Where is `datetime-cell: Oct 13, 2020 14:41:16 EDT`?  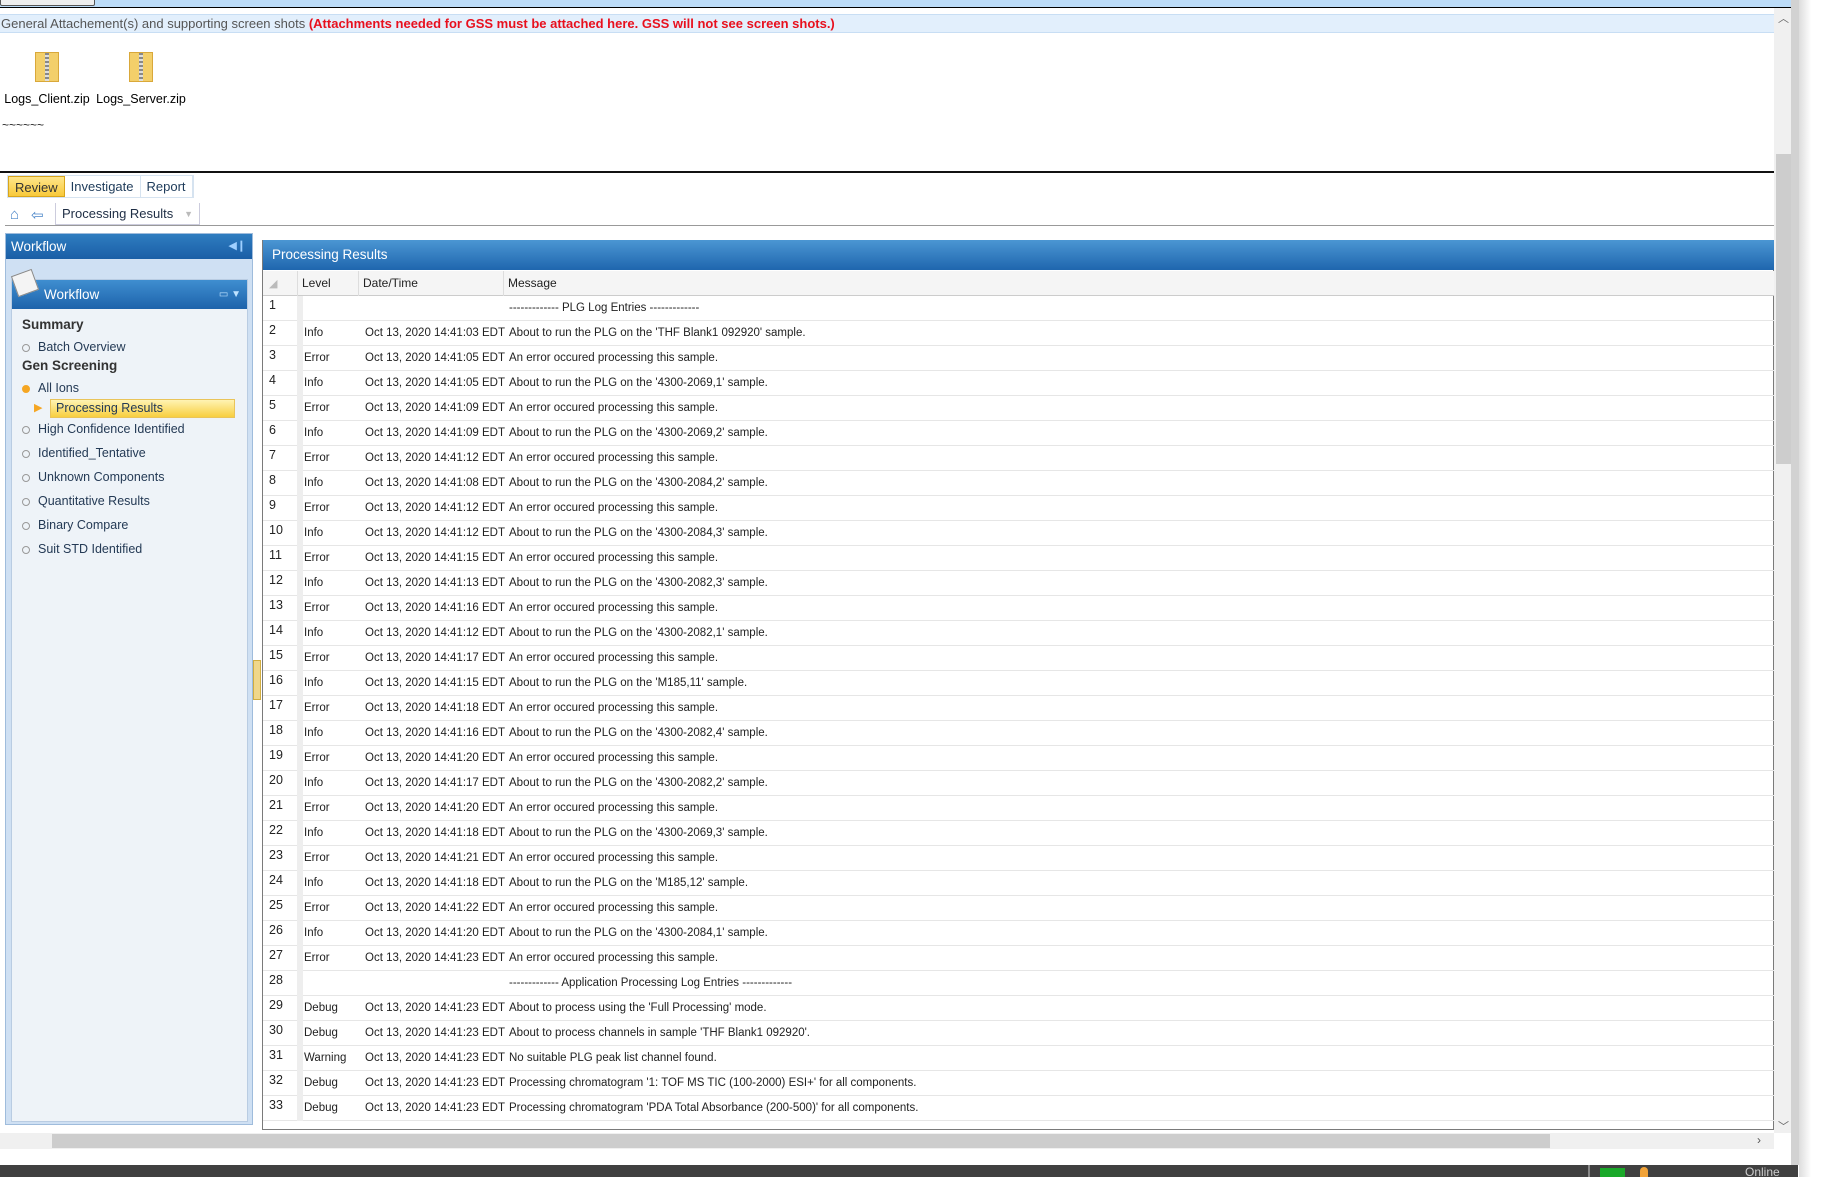
datetime-cell: Oct 13, 2020 14:41:16 EDT is located at coordinates (435, 608).